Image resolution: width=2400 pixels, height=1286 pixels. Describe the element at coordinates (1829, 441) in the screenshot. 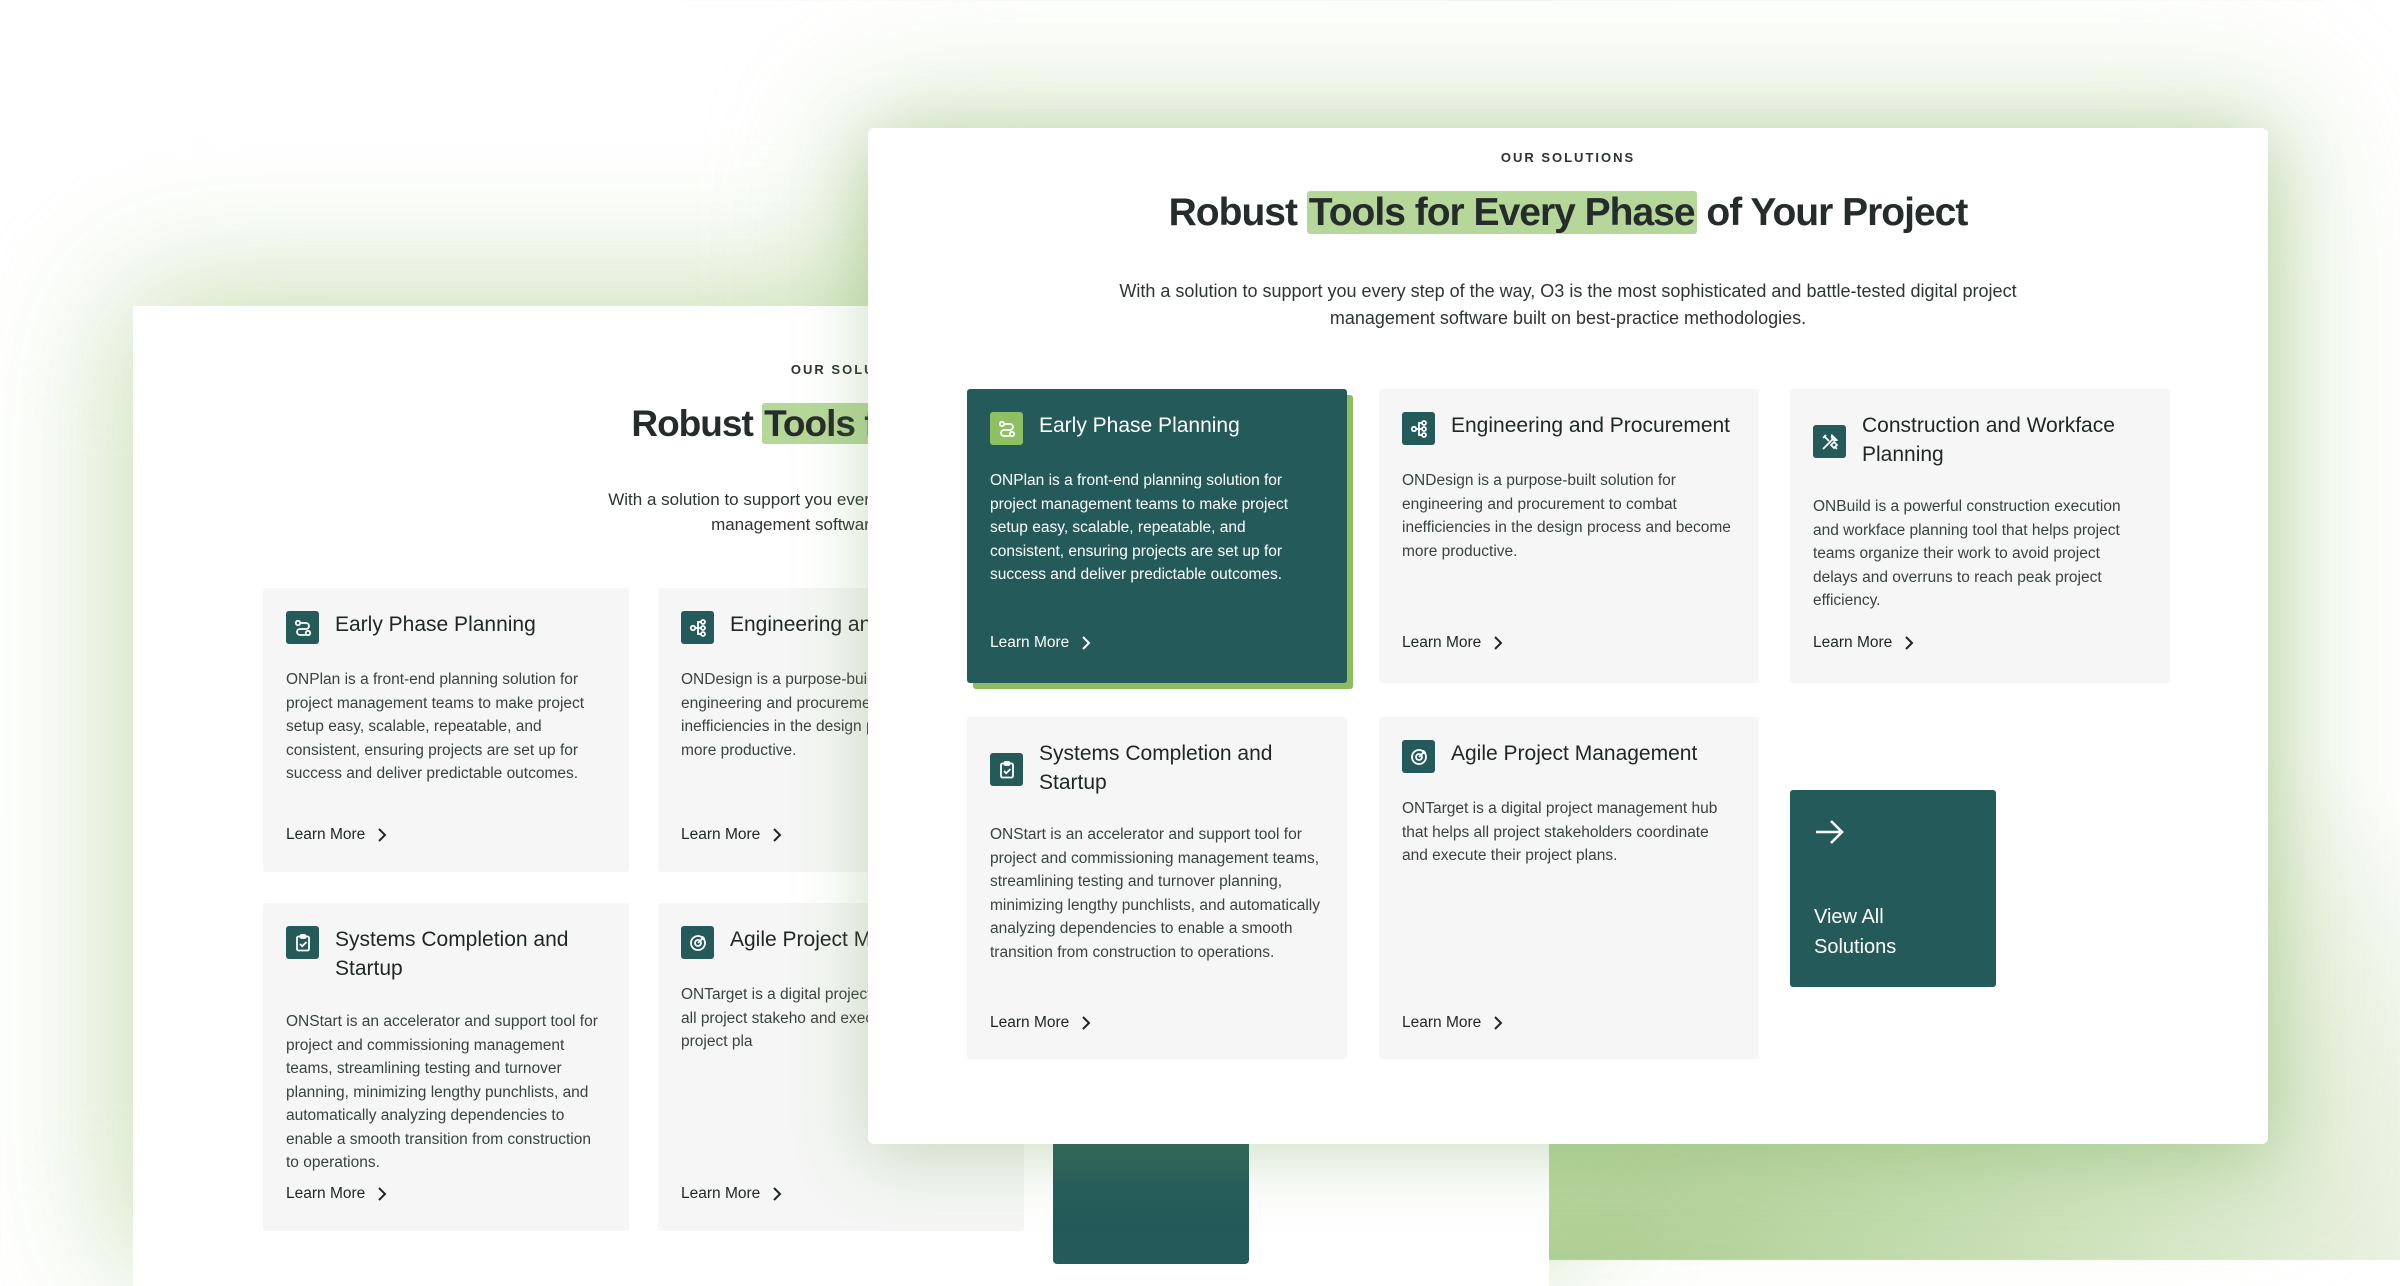

I see `tools-icon` at that location.